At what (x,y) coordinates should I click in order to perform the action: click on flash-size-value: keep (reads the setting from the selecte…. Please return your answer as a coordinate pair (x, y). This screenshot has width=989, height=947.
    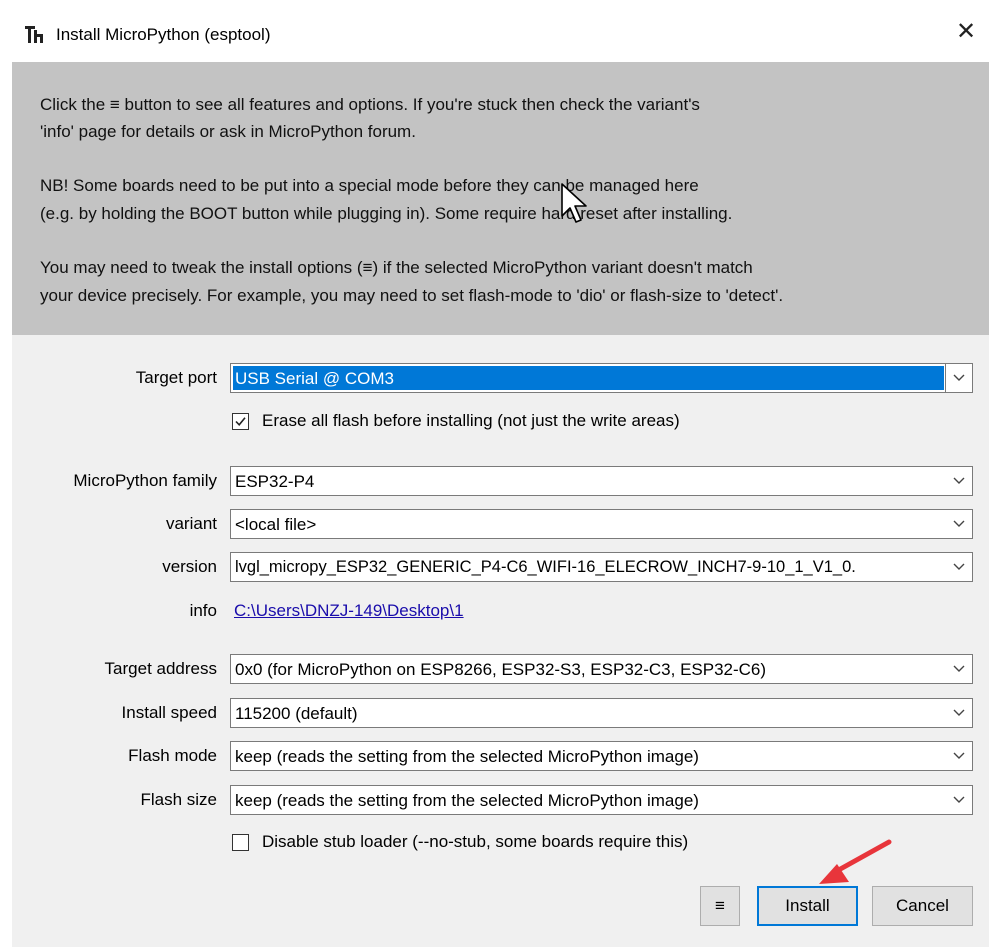
    Looking at the image, I should click on (467, 800).